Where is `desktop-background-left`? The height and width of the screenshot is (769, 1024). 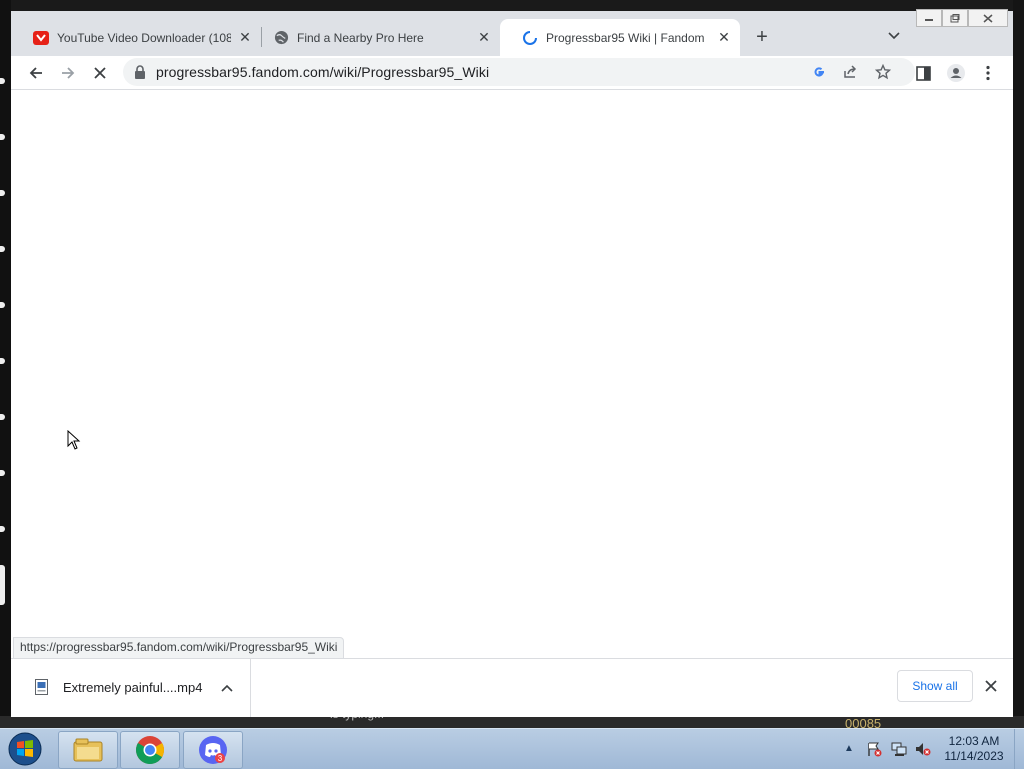 desktop-background-left is located at coordinates (5, 364).